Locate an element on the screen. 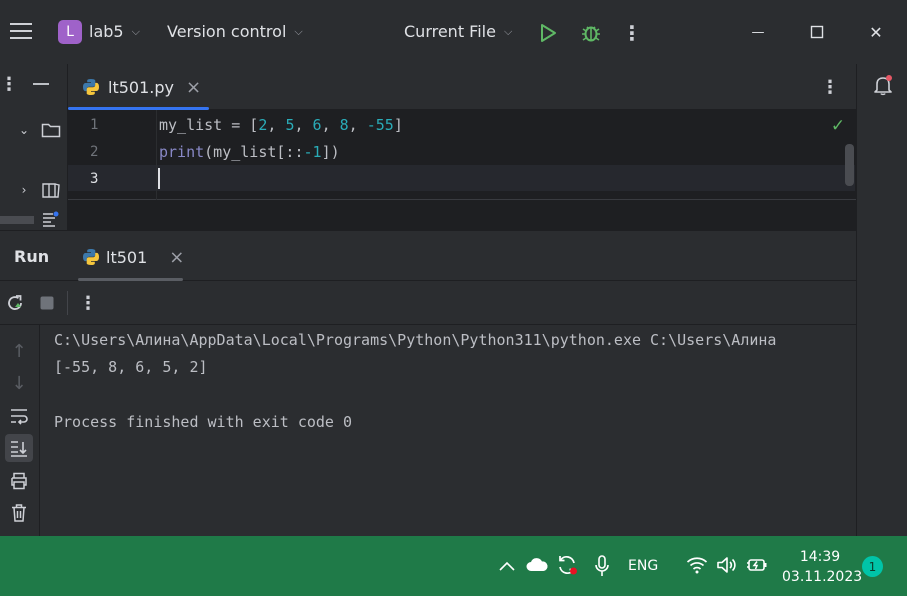 Image resolution: width=907 pixels, height=596 pixels. inspection-ok-icon: ✓ is located at coordinates (838, 126).